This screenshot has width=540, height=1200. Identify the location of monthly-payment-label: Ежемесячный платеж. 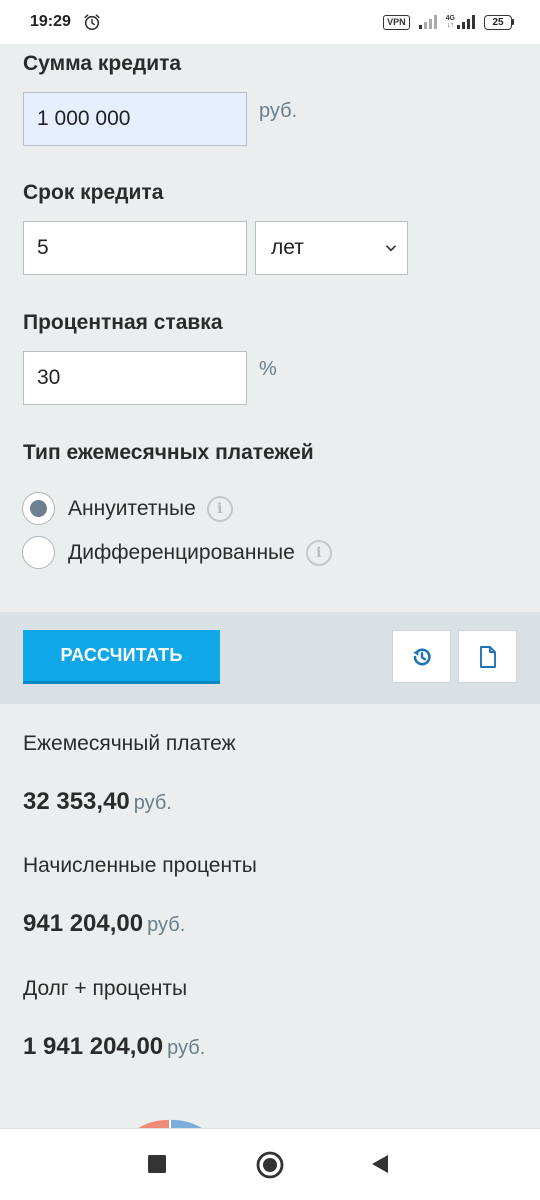
(129, 743).